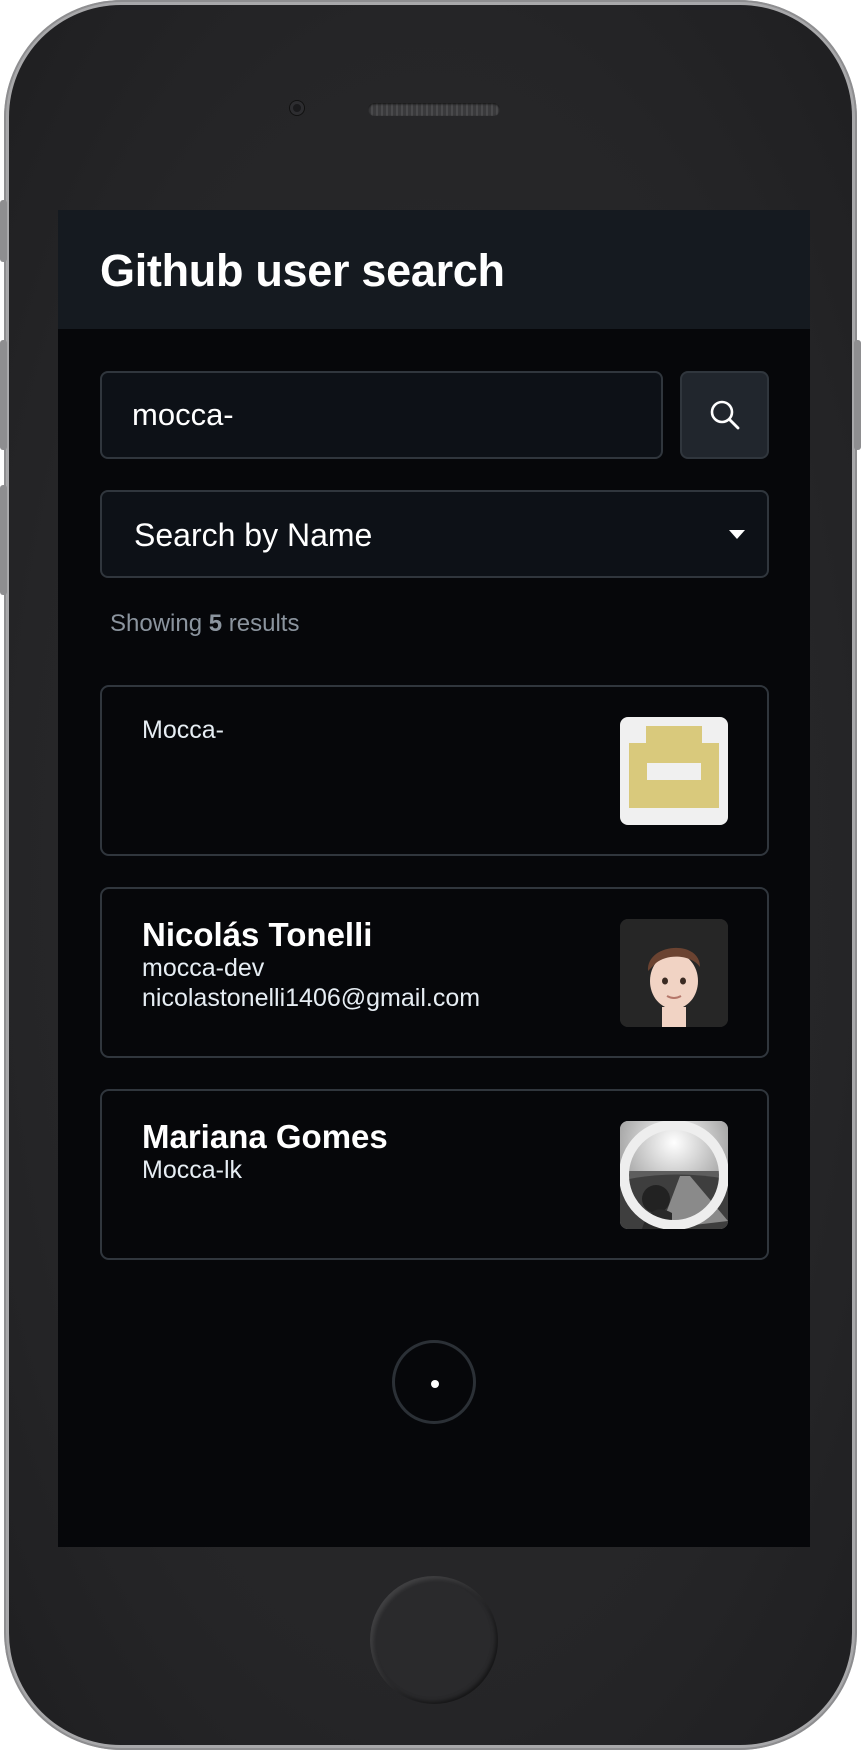 This screenshot has width=862, height=1754. I want to click on silent-switch, so click(3, 231).